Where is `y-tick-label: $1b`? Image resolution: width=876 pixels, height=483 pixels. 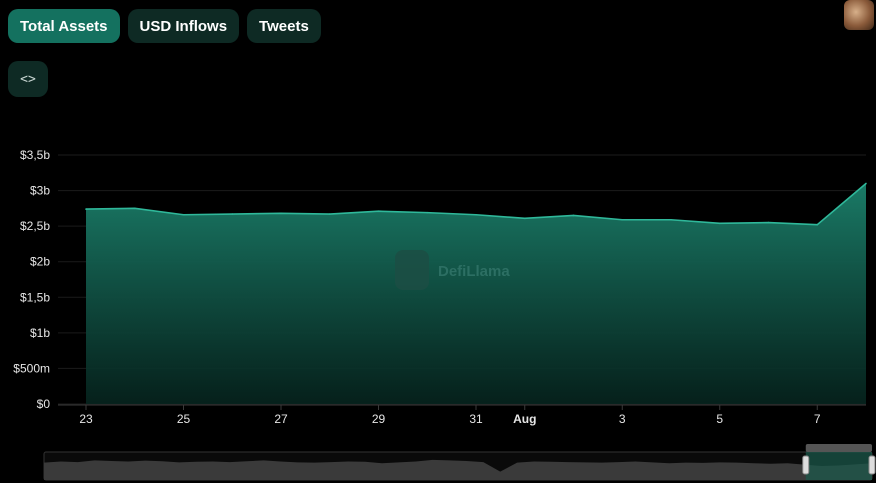
y-tick-label: $1b is located at coordinates (40, 333).